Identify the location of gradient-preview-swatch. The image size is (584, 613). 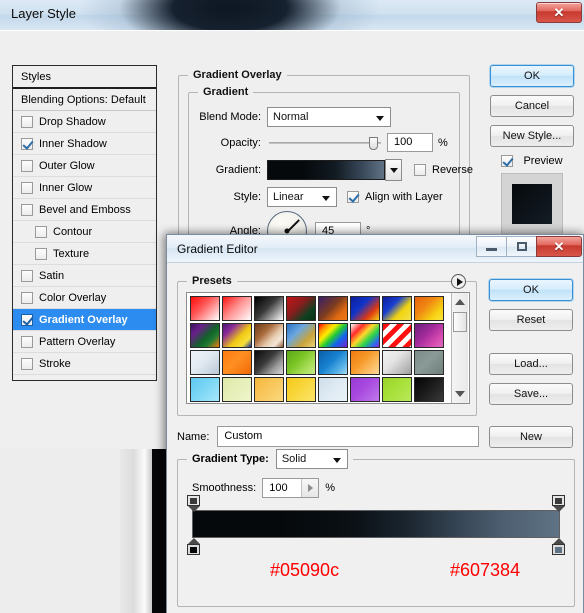
(326, 170).